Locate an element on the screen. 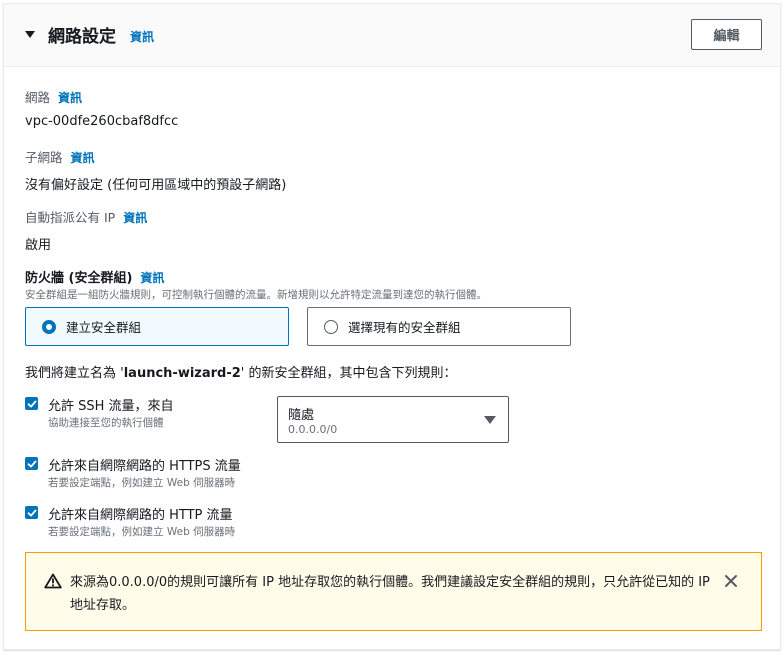 Image resolution: width=784 pixels, height=655 pixels. network-label-row: 網路 資訊 is located at coordinates (53, 96).